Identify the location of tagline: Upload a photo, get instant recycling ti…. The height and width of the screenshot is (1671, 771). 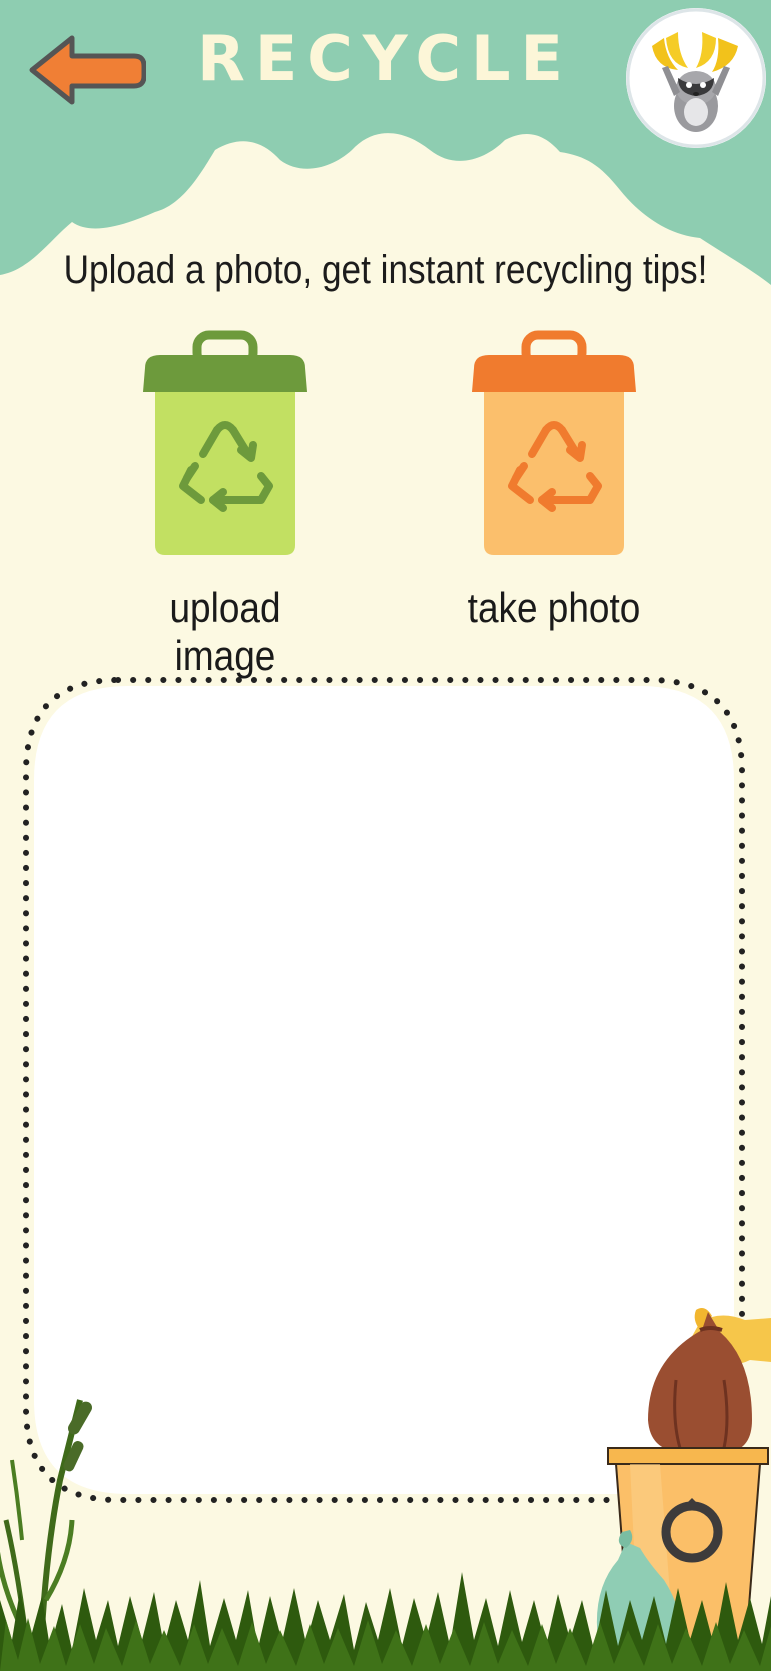
(385, 270).